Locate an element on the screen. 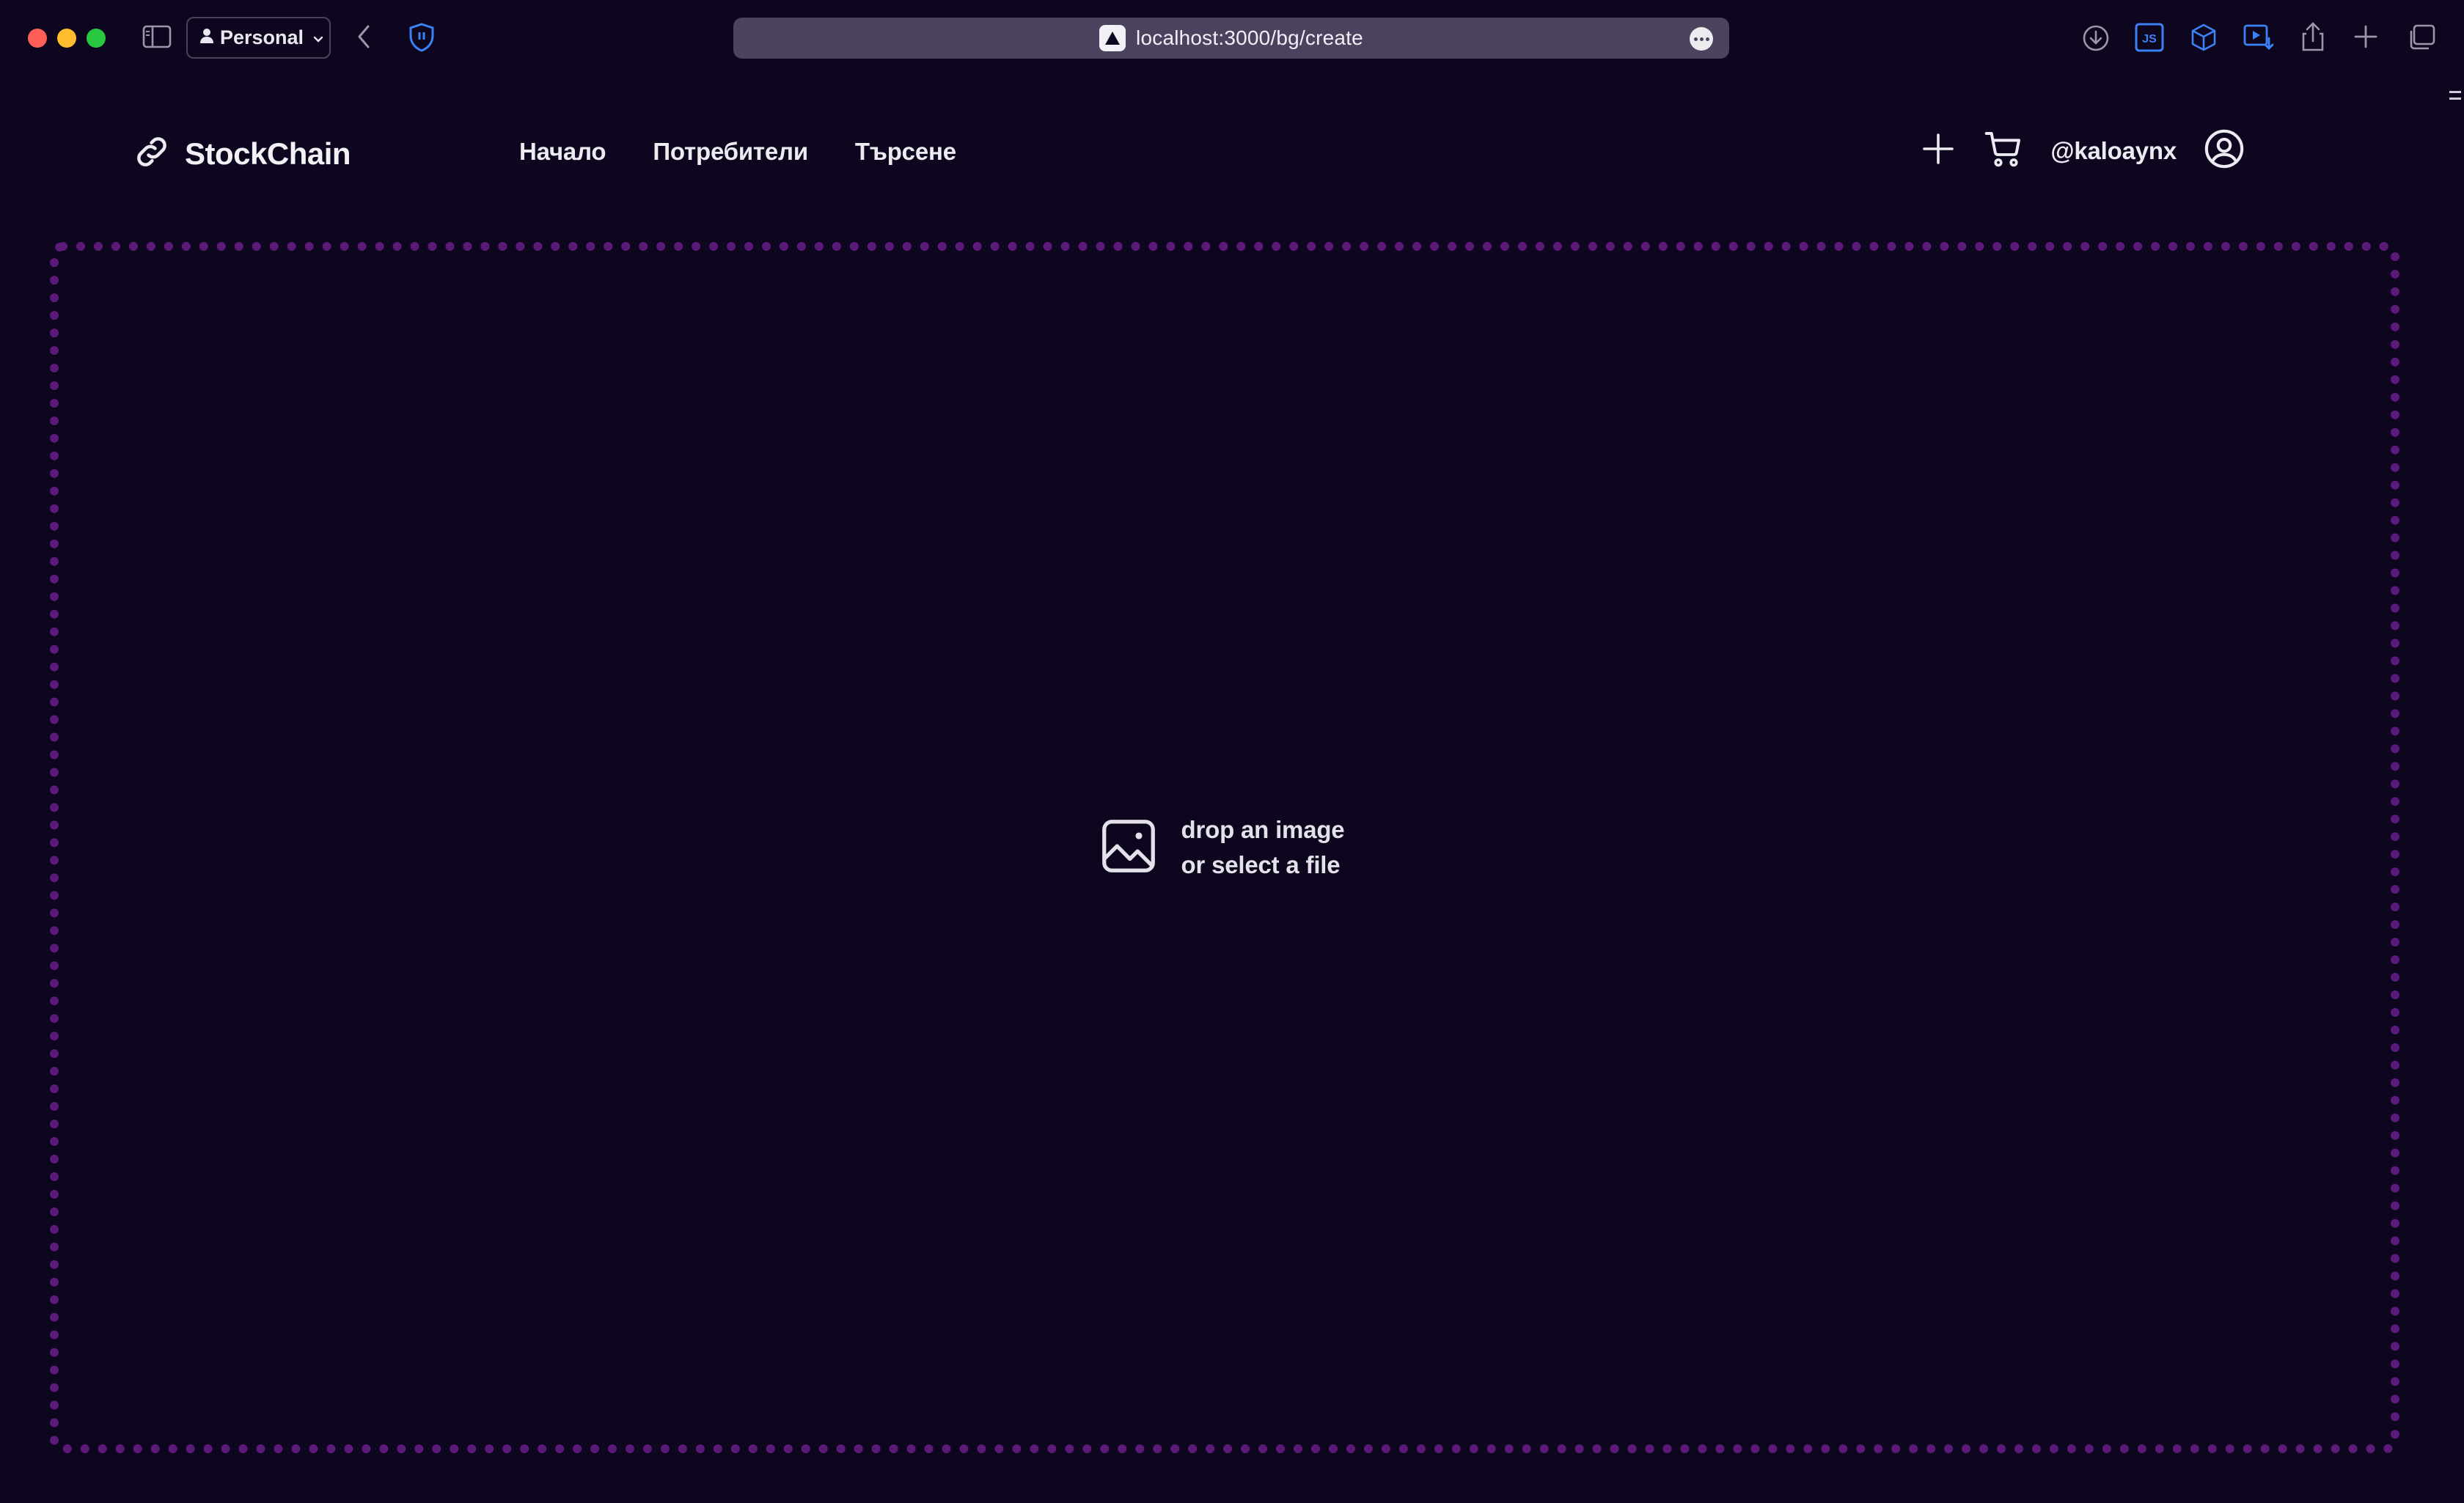  tab-overview-icon is located at coordinates (2421, 37).